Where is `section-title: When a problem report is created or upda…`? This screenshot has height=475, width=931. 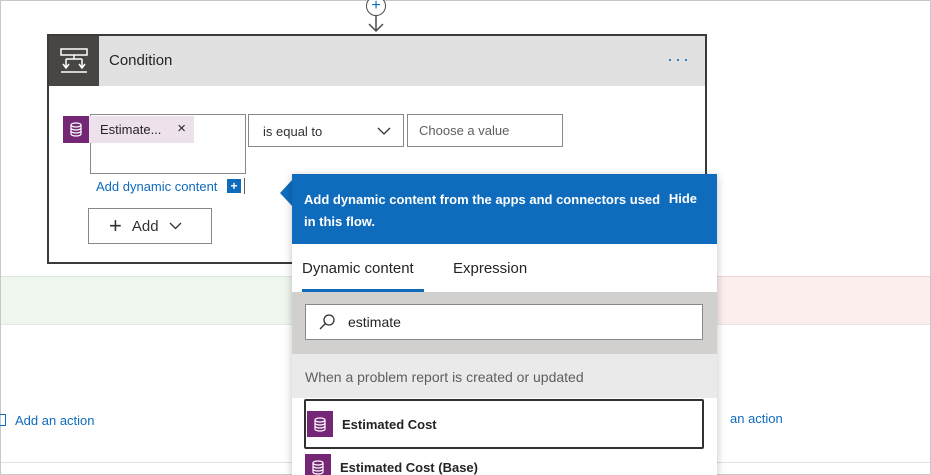
section-title: When a problem report is created or upda… is located at coordinates (444, 377).